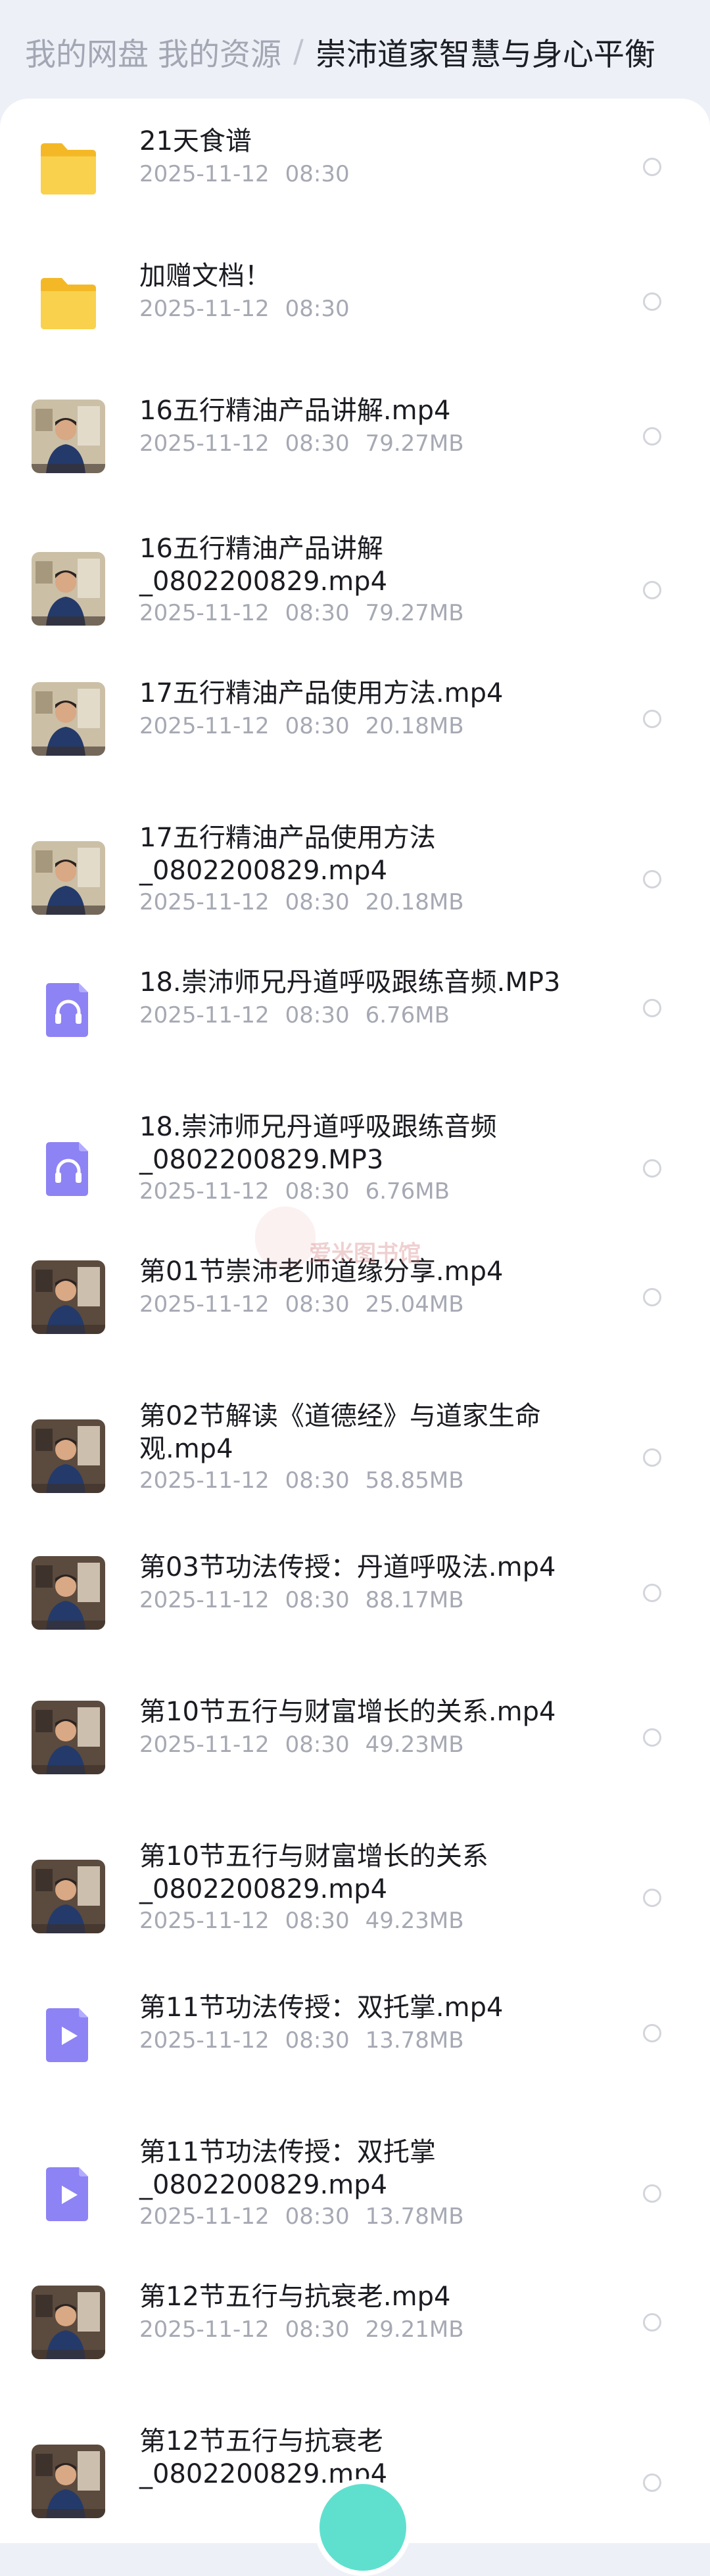 Image resolution: width=710 pixels, height=2576 pixels. Describe the element at coordinates (205, 276) in the screenshot. I see `file-name: 加赠文档！` at that location.